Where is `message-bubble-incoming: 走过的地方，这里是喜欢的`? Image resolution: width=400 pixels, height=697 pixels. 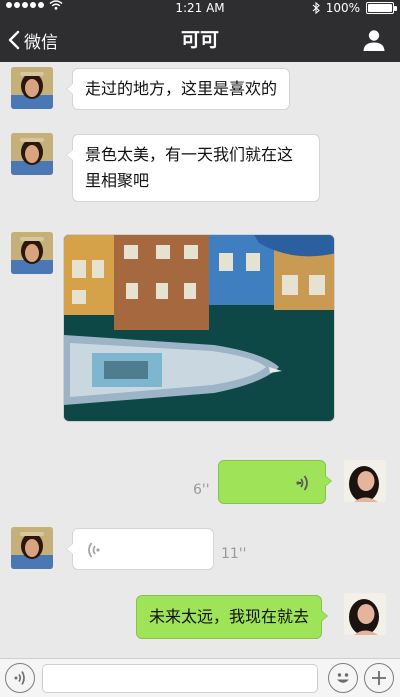
message-bubble-incoming: 走过的地方，这里是喜欢的 is located at coordinates (178, 89).